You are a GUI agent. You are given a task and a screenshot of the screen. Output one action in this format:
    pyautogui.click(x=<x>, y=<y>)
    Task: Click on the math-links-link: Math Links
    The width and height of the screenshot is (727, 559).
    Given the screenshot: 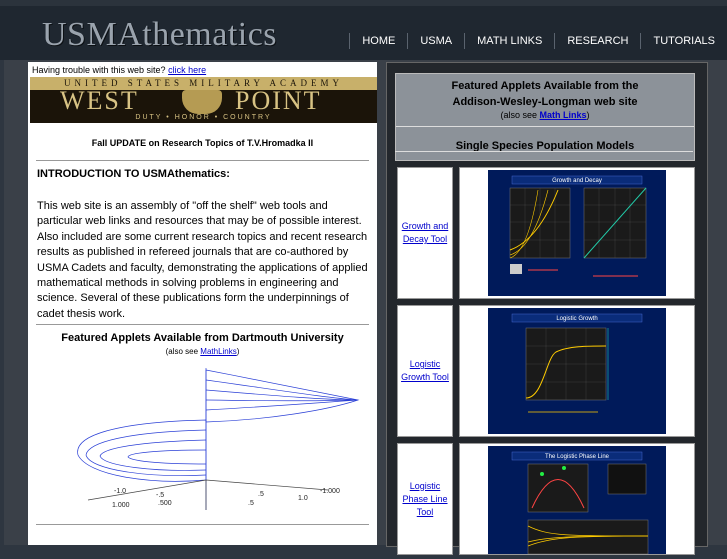 What is the action you would take?
    pyautogui.click(x=563, y=115)
    